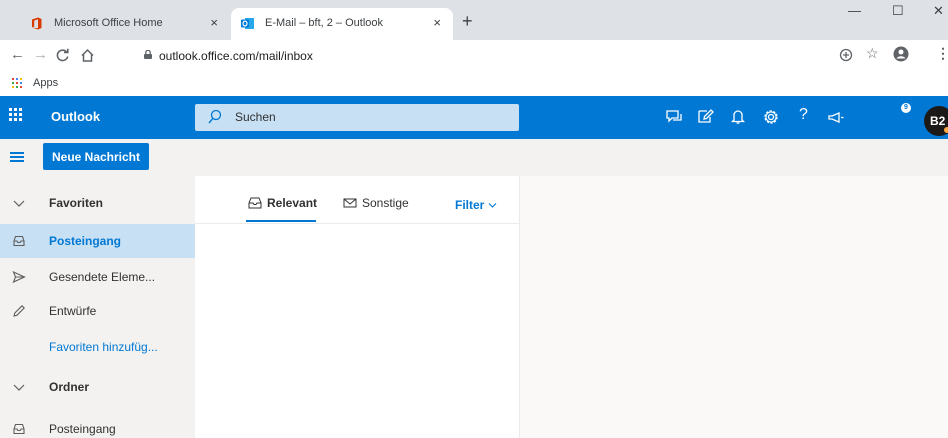 The image size is (948, 438). I want to click on close-window-button: ✕, so click(938, 11).